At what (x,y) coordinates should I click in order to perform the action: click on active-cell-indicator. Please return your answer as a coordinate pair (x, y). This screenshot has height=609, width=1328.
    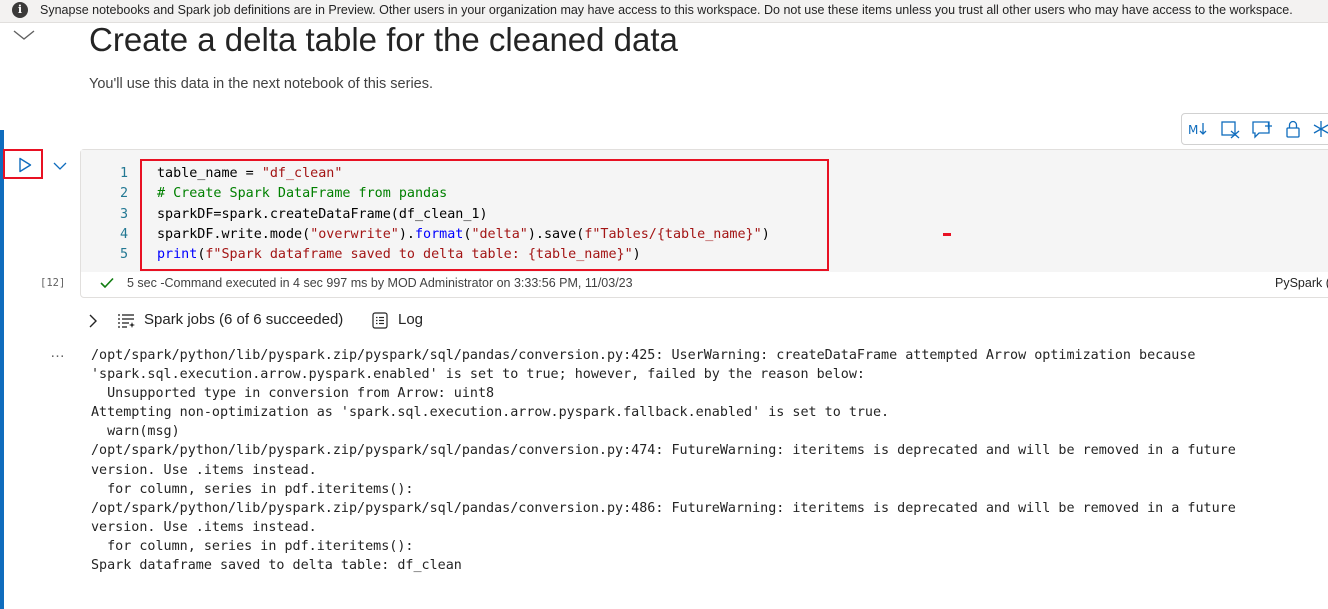
    Looking at the image, I should click on (2, 369).